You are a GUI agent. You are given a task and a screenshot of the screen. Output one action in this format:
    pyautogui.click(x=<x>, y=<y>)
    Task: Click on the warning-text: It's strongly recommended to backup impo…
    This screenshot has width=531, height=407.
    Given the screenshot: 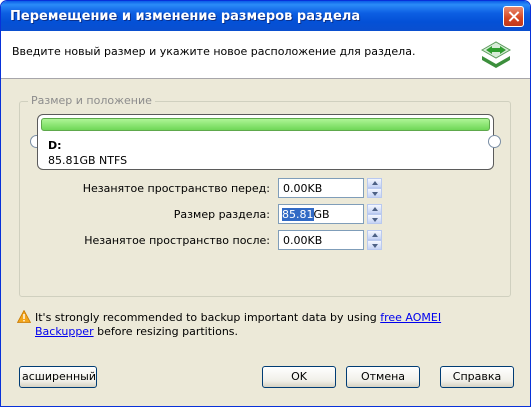 What is the action you would take?
    pyautogui.click(x=208, y=317)
    